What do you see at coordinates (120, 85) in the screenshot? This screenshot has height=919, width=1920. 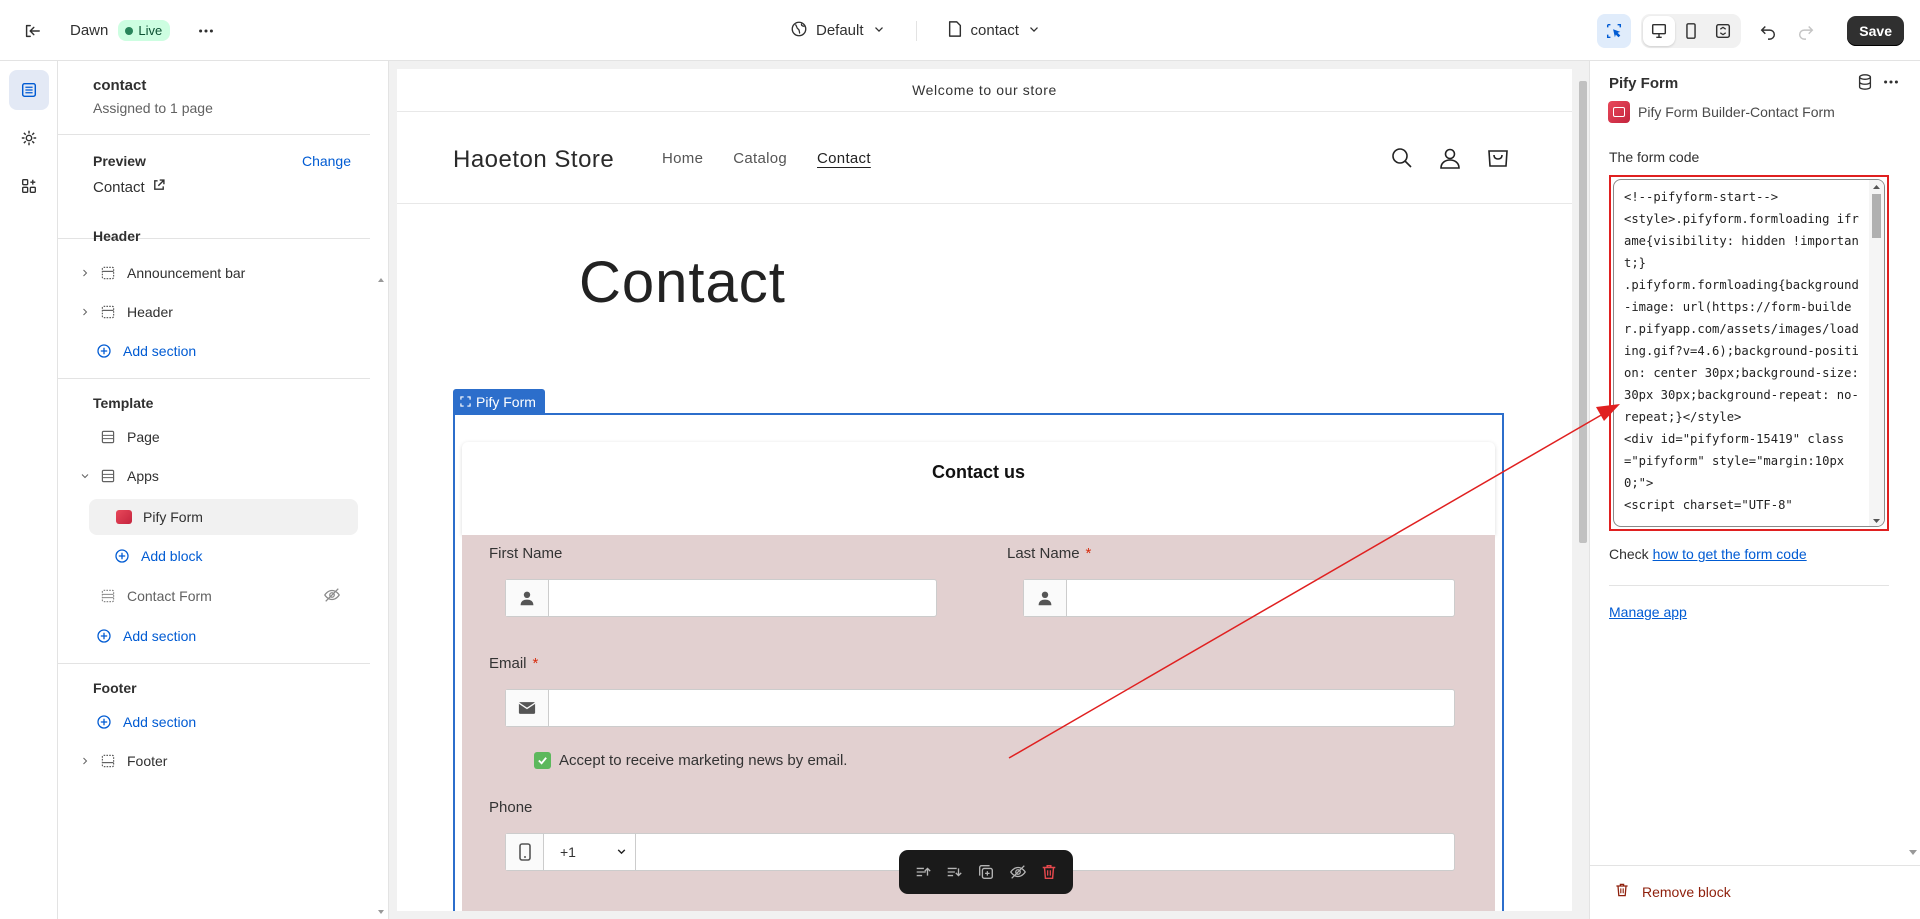 I see `page-title: contact` at bounding box center [120, 85].